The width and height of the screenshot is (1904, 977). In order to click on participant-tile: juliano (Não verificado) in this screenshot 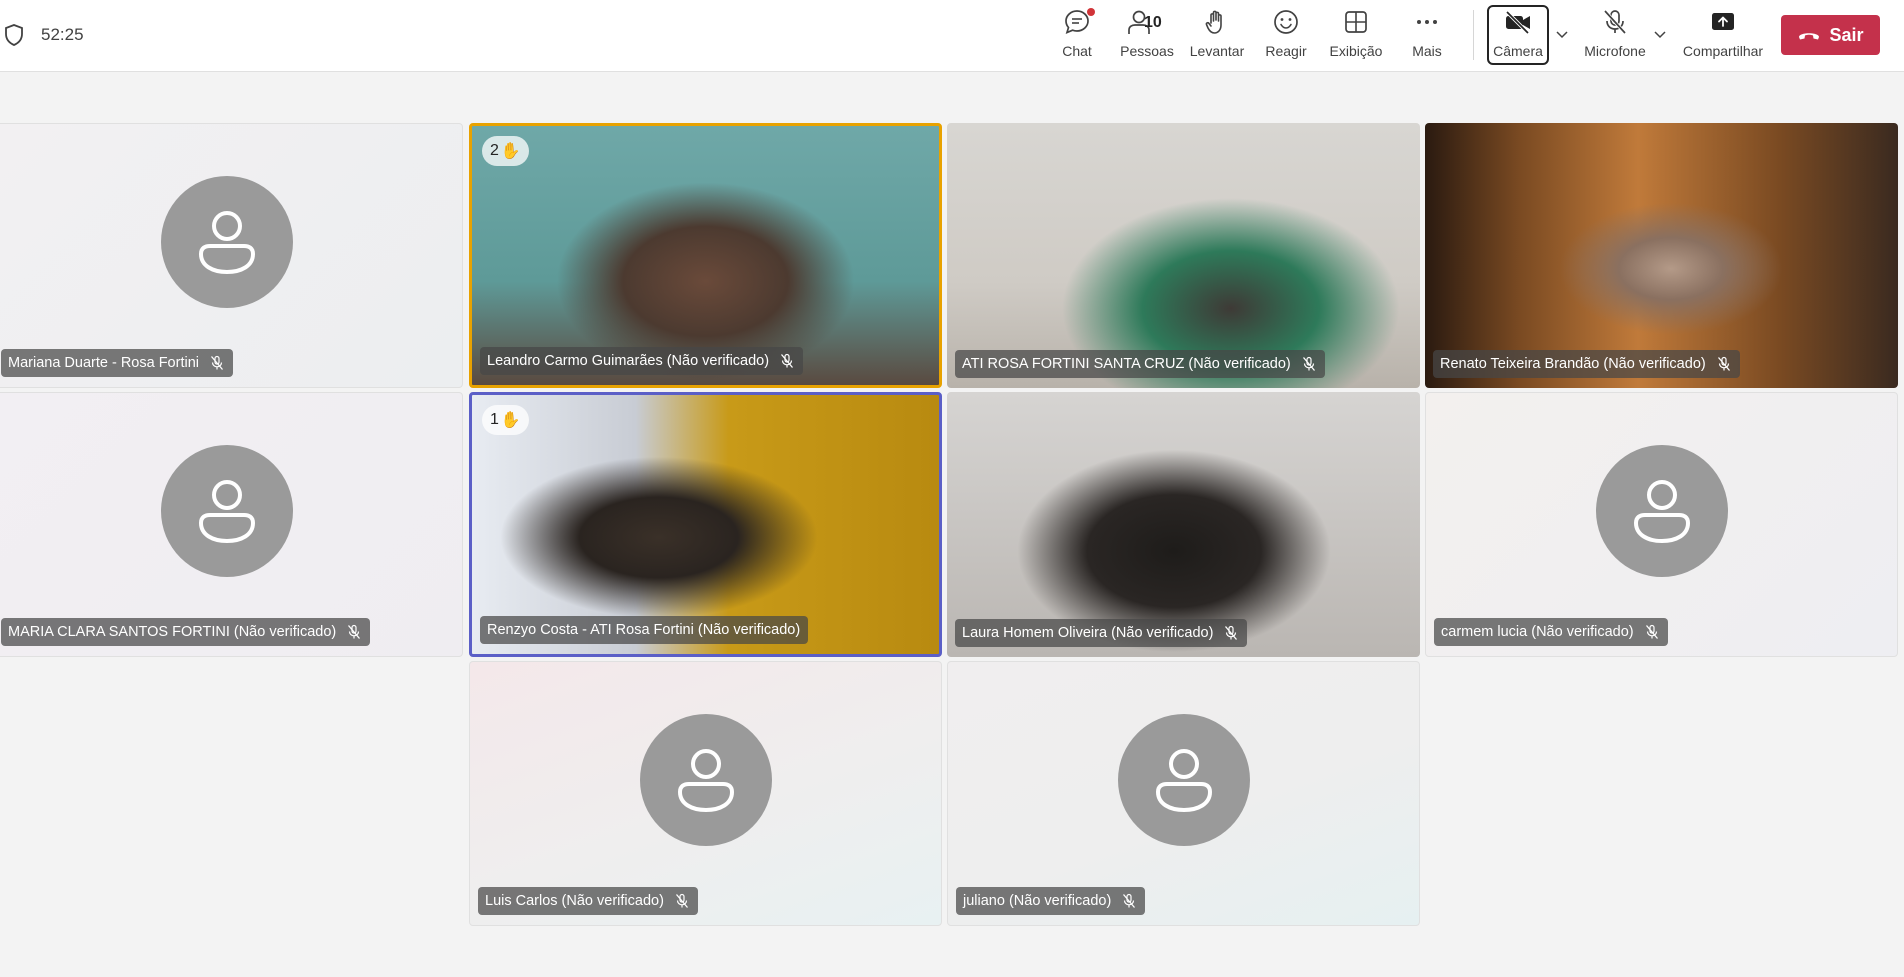, I will do `click(1183, 793)`.